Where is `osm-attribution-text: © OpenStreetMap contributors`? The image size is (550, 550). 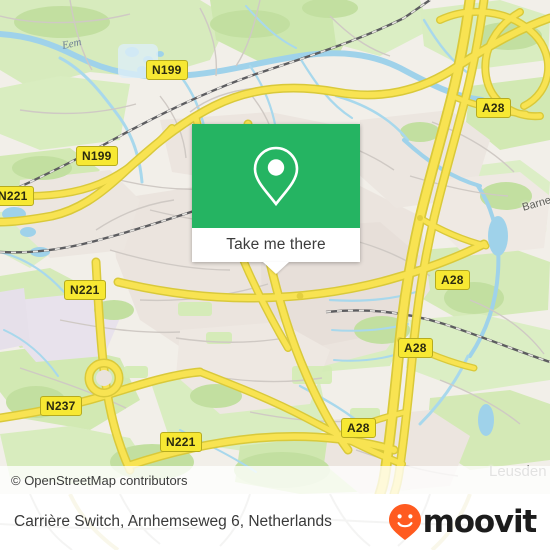
osm-attribution-text: © OpenStreetMap contributors is located at coordinates (94, 480).